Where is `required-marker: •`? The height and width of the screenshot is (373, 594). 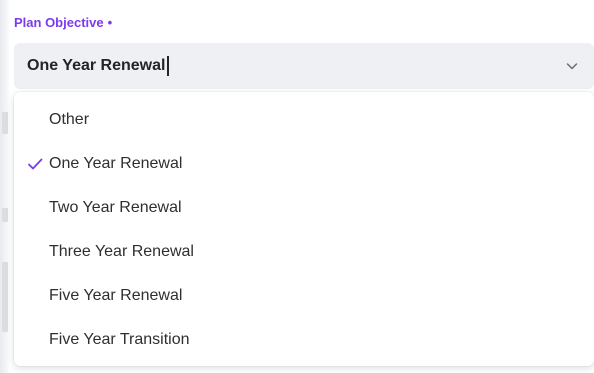
required-marker: • is located at coordinates (110, 22).